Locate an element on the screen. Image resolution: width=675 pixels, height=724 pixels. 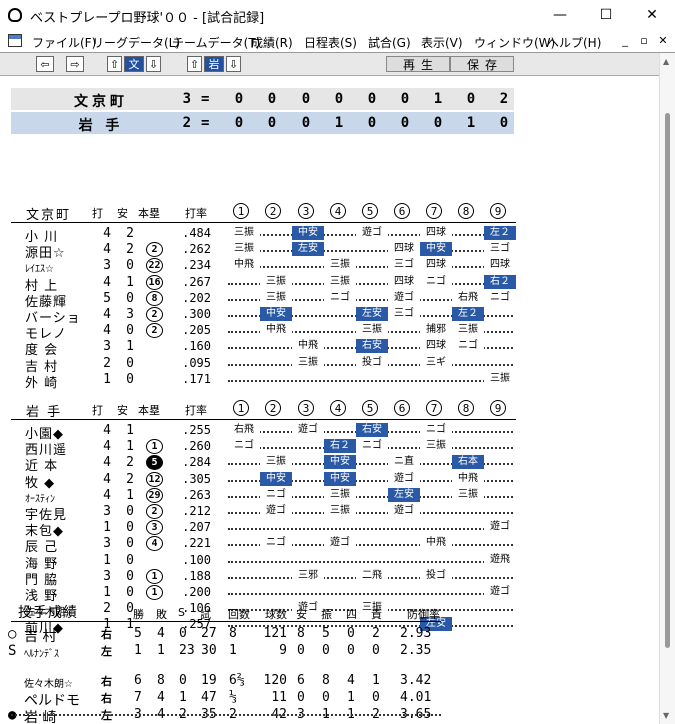
player-row: 源田☆ 4 2 2.262 三振 左安 四球 中安 三ゴ is located at coordinates (260, 251).